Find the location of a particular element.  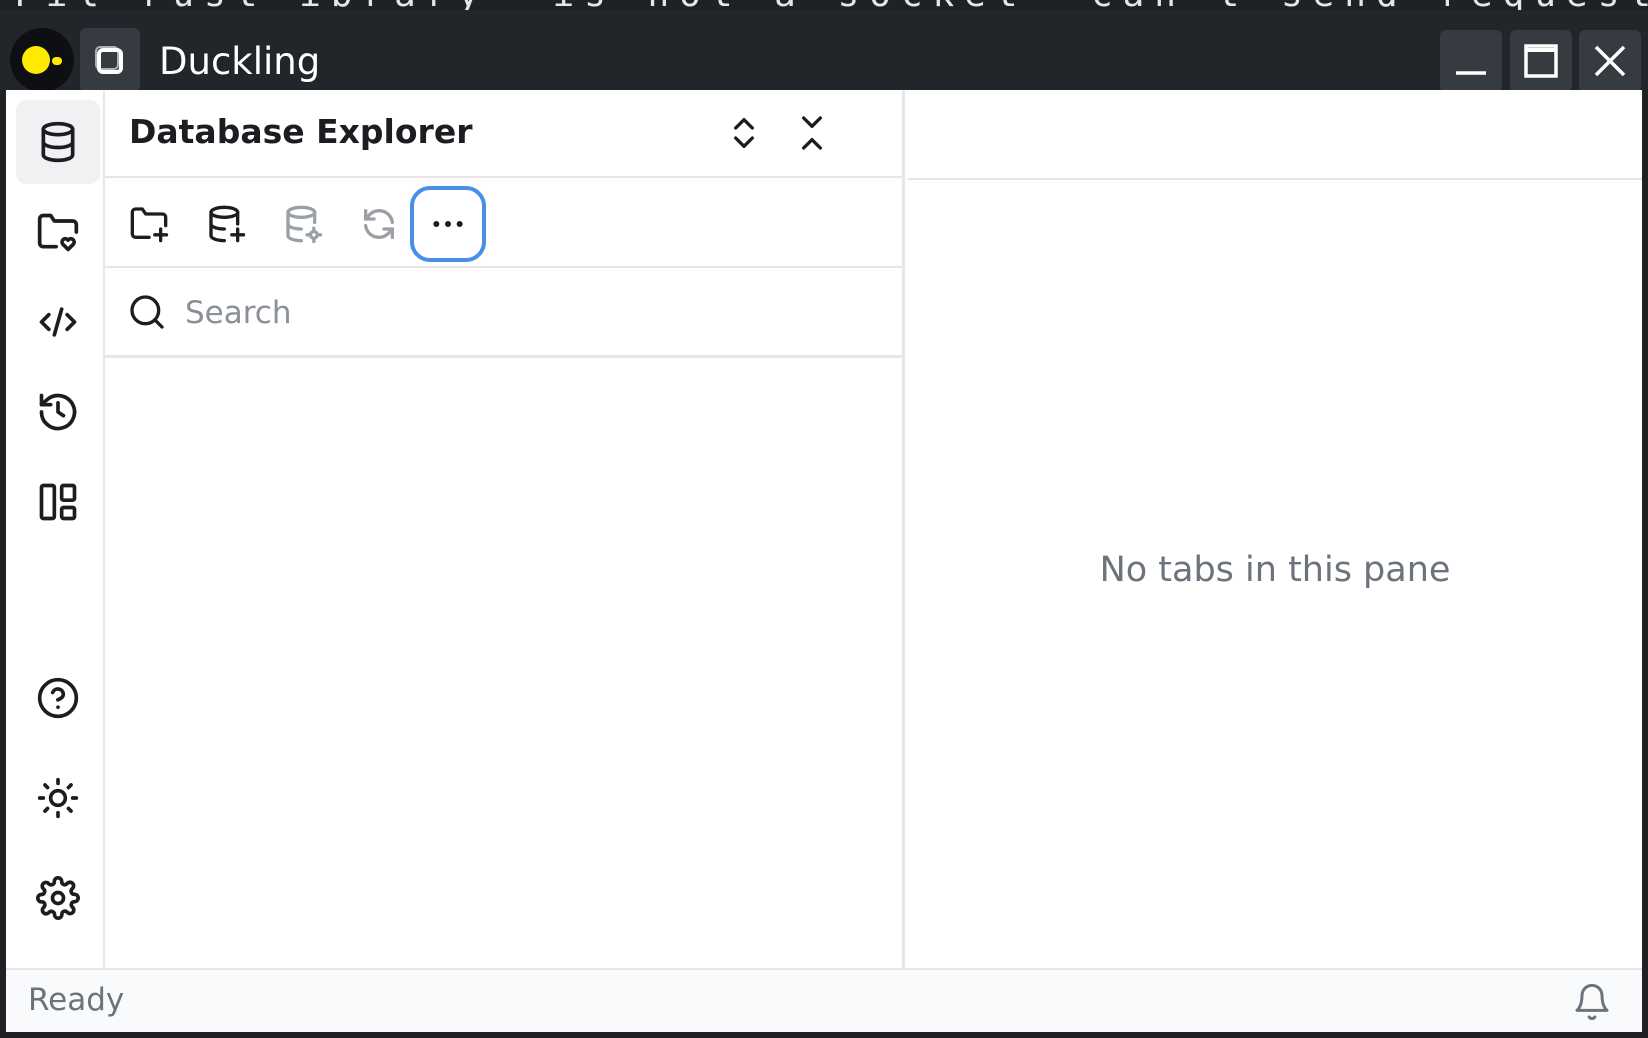

empty-pane-message: No tabs in this pane is located at coordinates (1275, 570).